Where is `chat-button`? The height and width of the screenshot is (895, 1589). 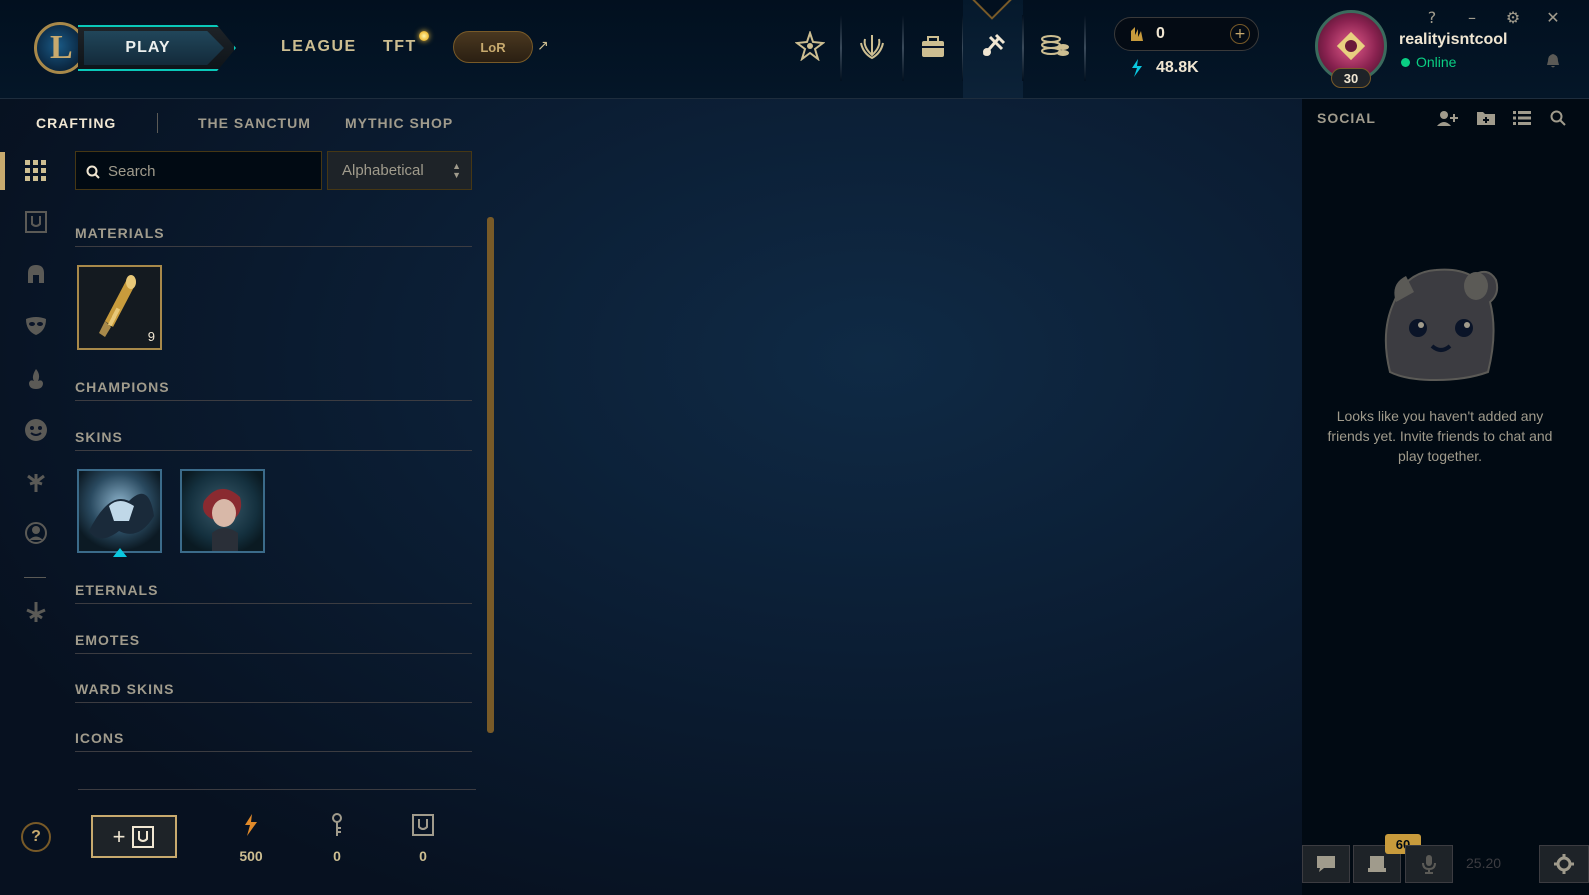
chat-button is located at coordinates (1326, 864).